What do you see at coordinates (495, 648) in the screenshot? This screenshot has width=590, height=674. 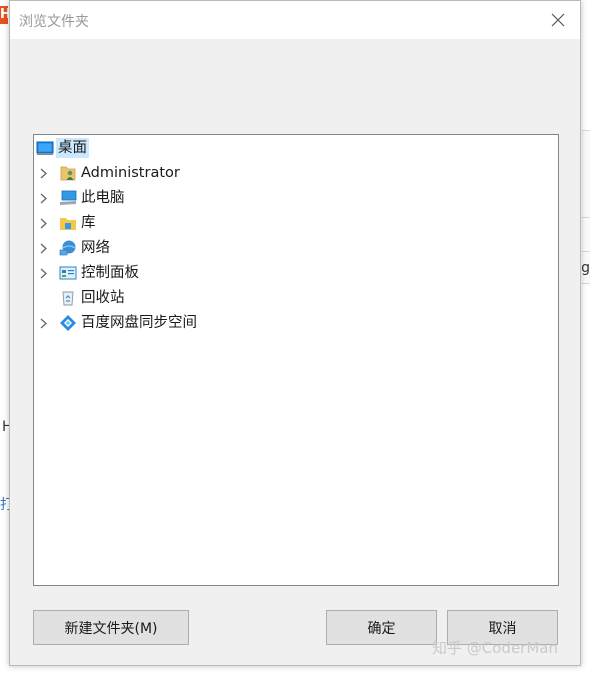 I see `watermark: 知乎 @CoderMan` at bounding box center [495, 648].